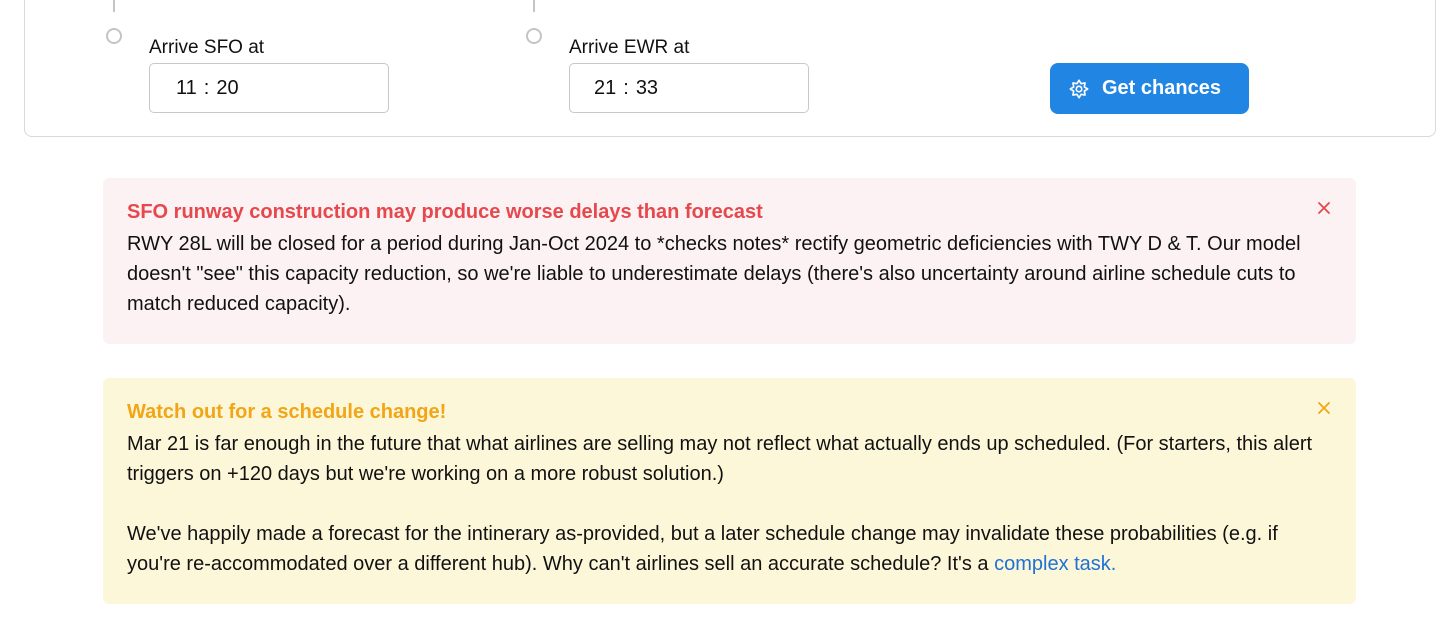 The width and height of the screenshot is (1456, 634). I want to click on get-chances-button: Get chances, so click(1149, 88).